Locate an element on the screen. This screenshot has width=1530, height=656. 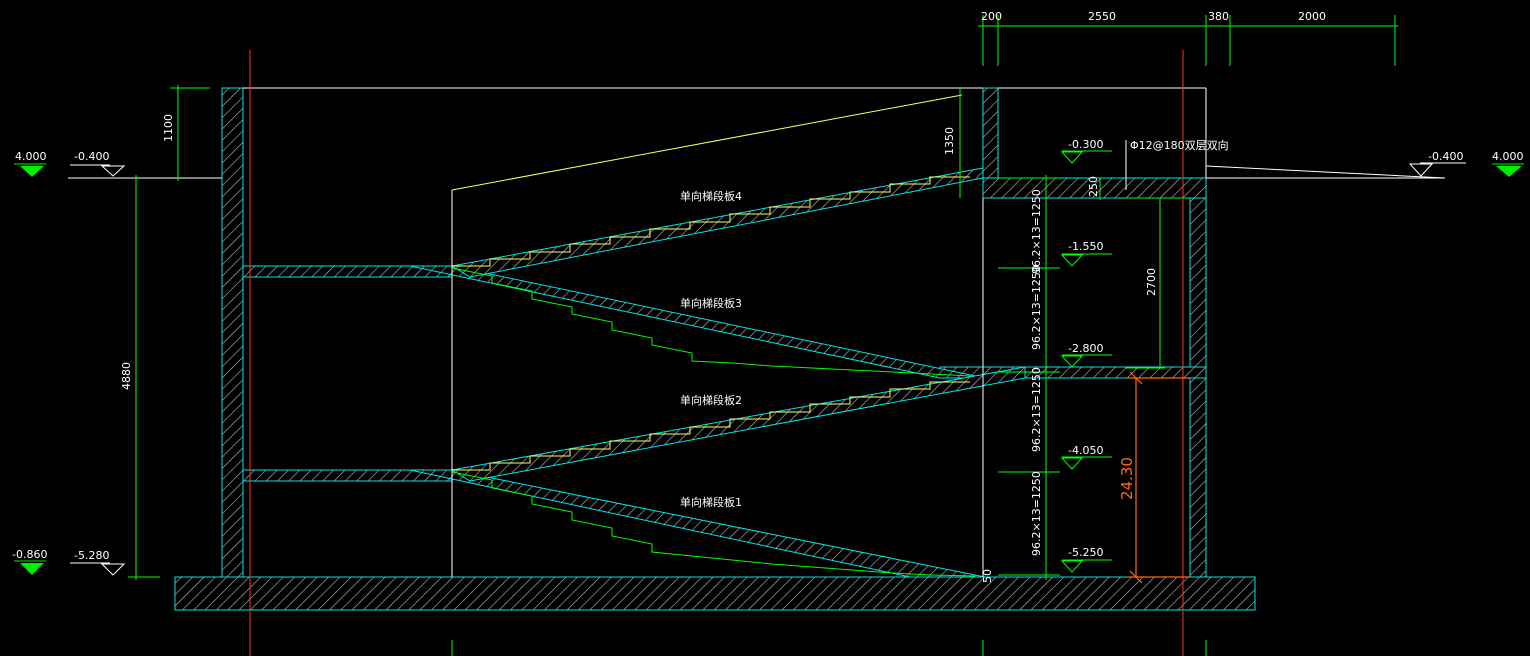
bottom-ticks is located at coordinates (829, 648).